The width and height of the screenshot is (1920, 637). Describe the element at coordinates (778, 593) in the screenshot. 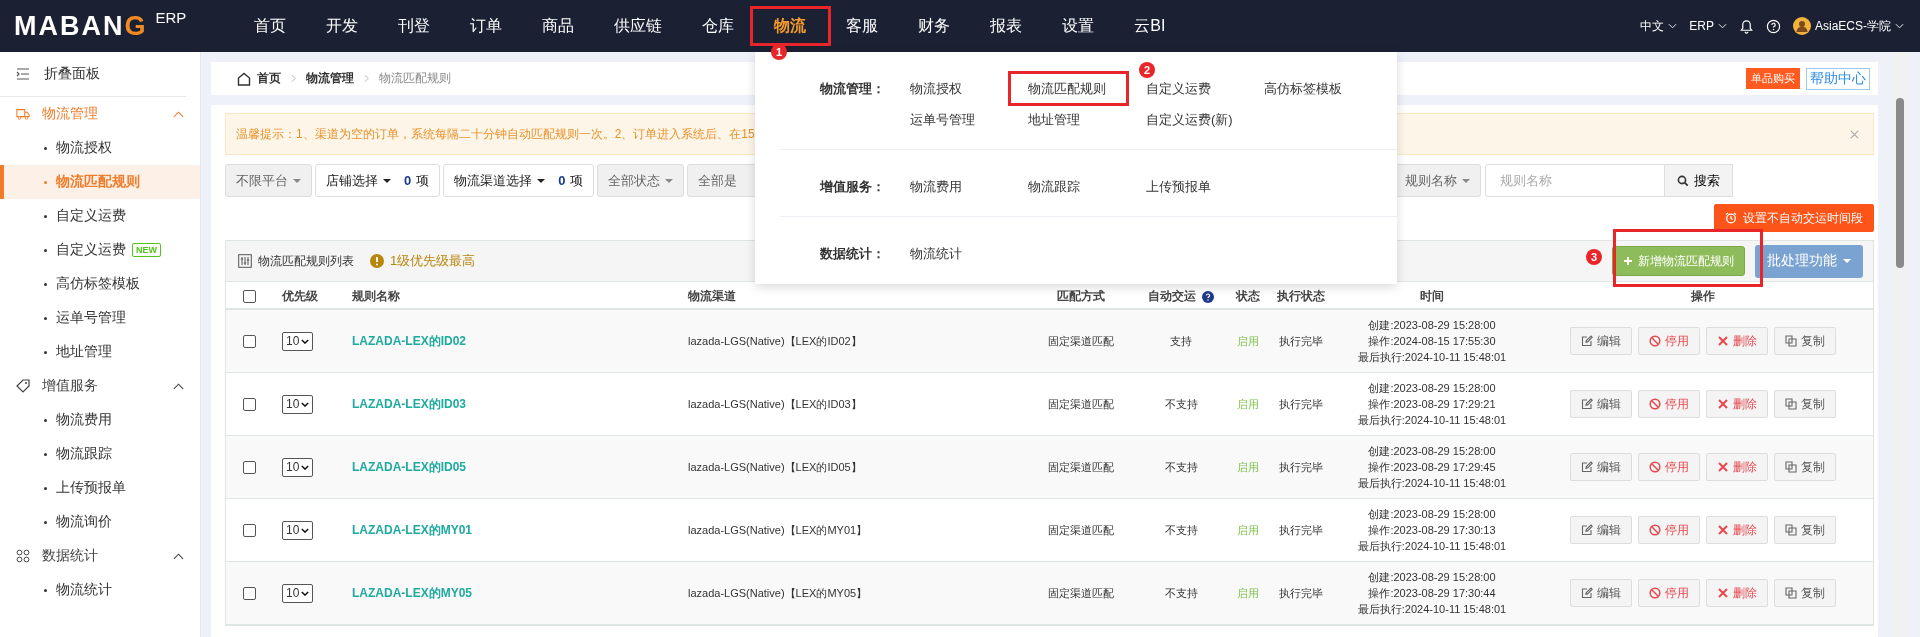

I see `table-cell: lazada-LGS(Native)【LEX的MY05】` at that location.